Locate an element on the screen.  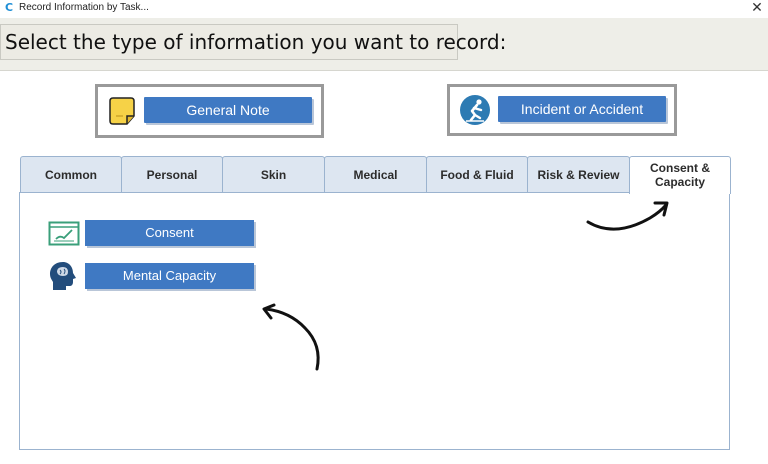
tab-medical-label: Medical is located at coordinates (375, 175).